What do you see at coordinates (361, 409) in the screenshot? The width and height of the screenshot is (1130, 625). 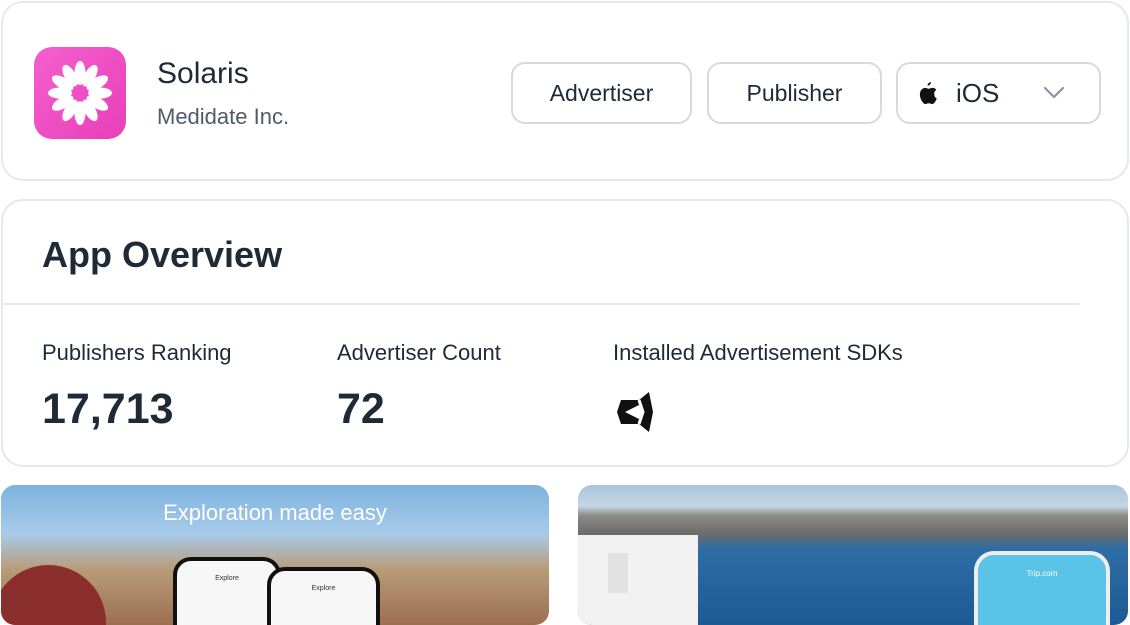 I see `advertiser-count-value: 72` at bounding box center [361, 409].